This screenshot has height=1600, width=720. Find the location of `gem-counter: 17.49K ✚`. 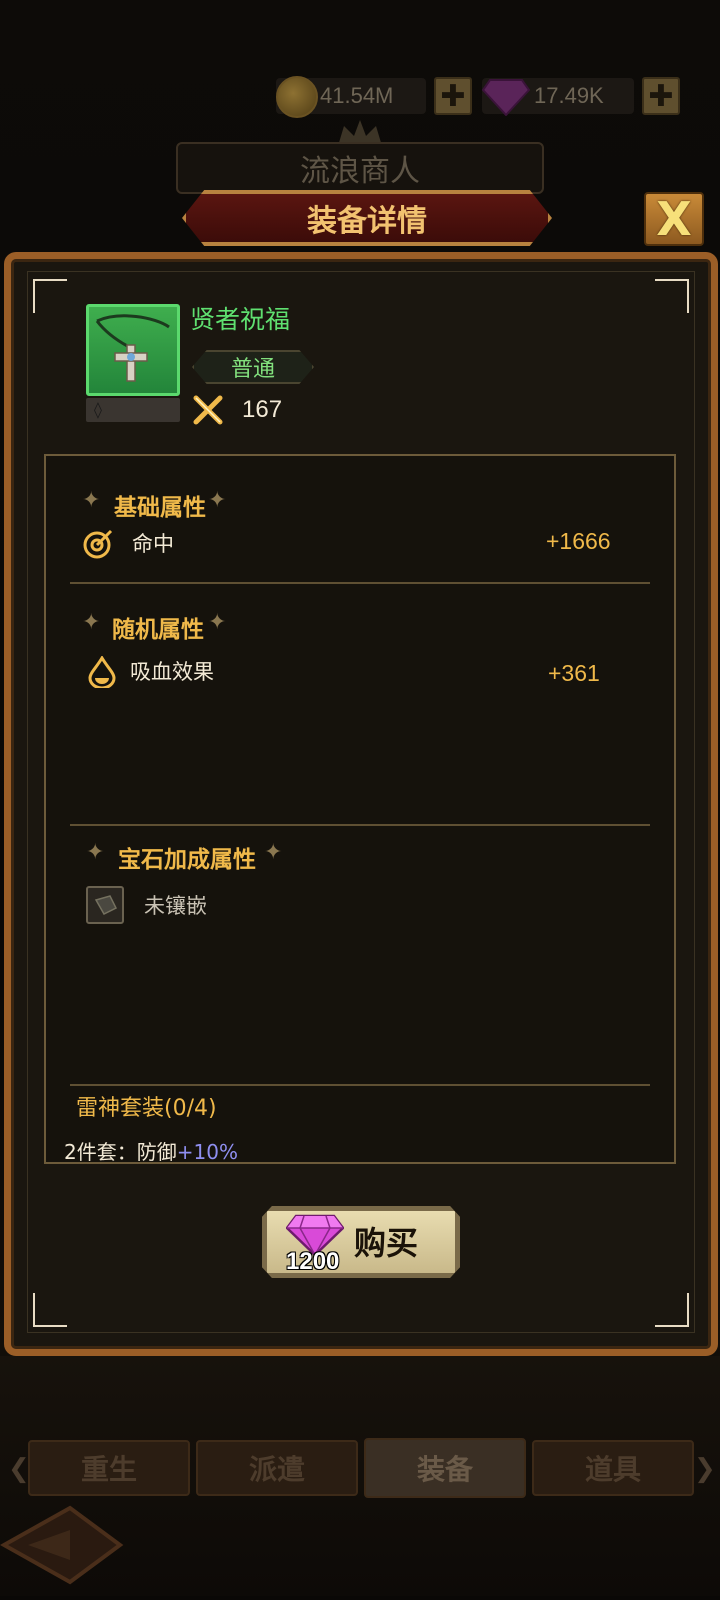

gem-counter: 17.49K ✚ is located at coordinates (581, 96).